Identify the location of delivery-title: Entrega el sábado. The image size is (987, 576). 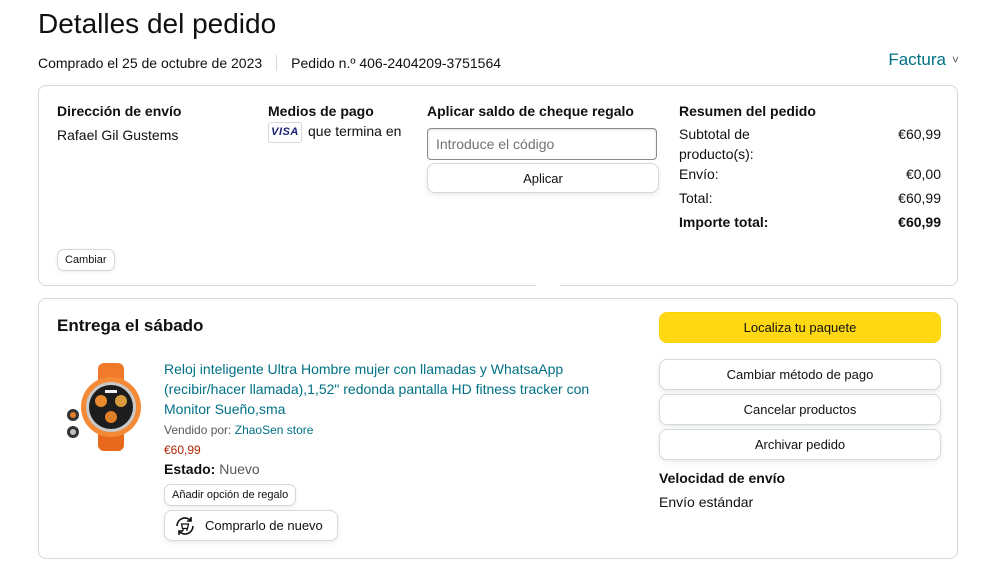
(130, 325).